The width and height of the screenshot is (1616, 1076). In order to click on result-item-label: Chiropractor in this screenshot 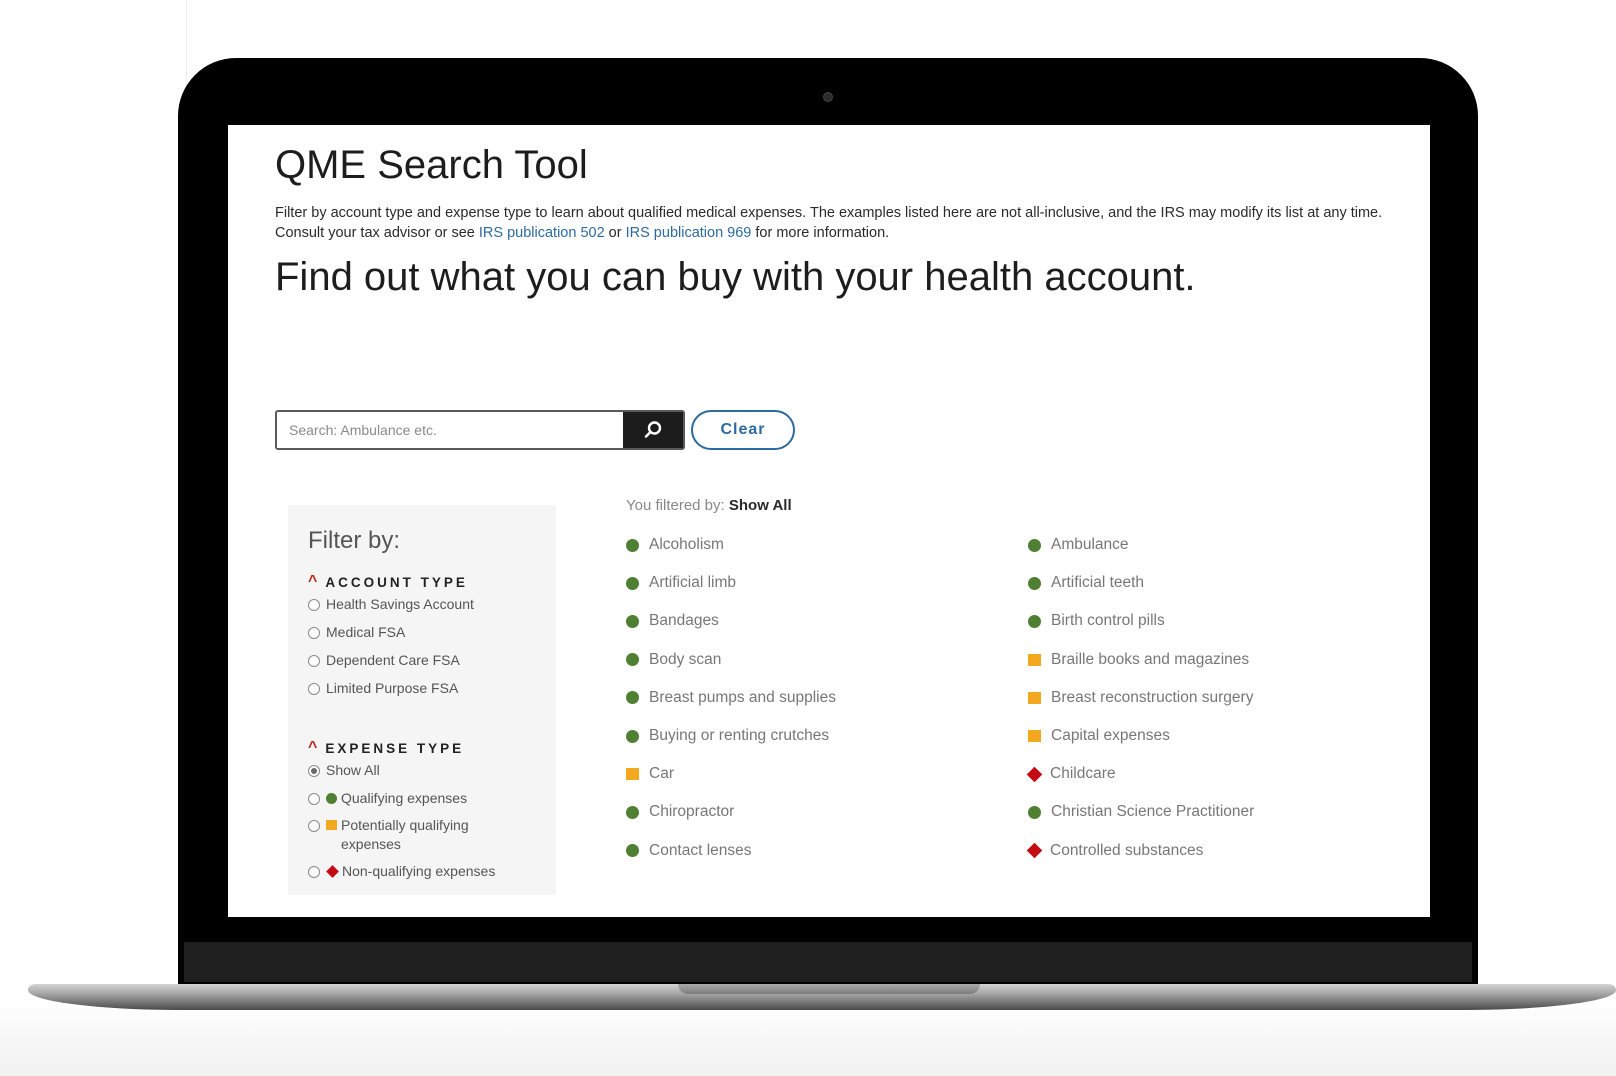, I will do `click(692, 812)`.